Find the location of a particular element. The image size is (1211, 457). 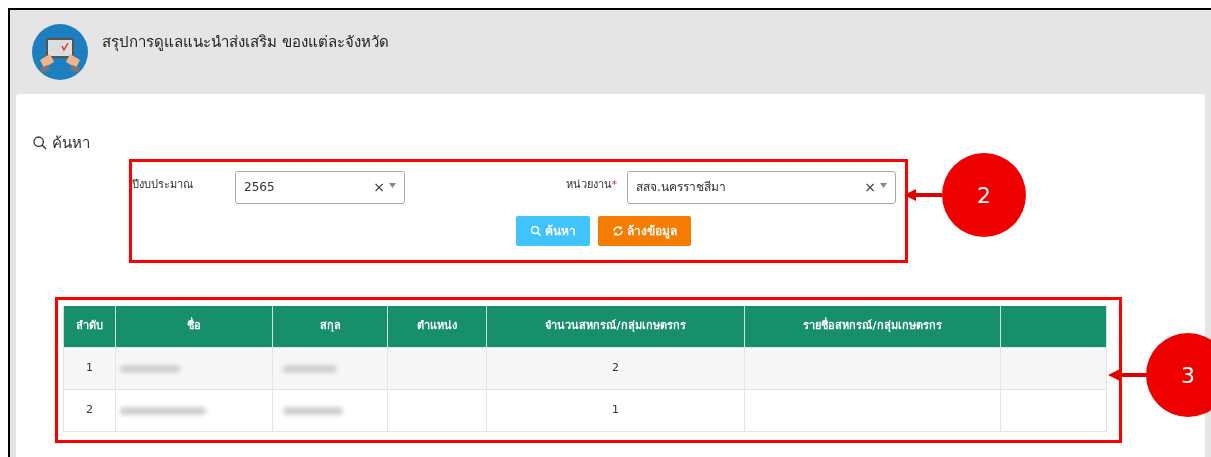

field-label: หน่วยงาน is located at coordinates (588, 184).